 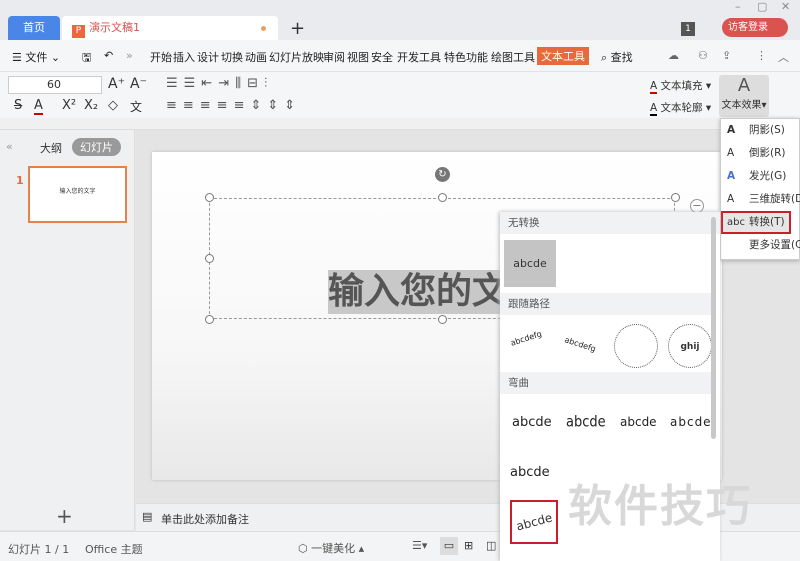 I want to click on menu-item-3d-rotation: A 三维旋转(D), so click(x=760, y=199).